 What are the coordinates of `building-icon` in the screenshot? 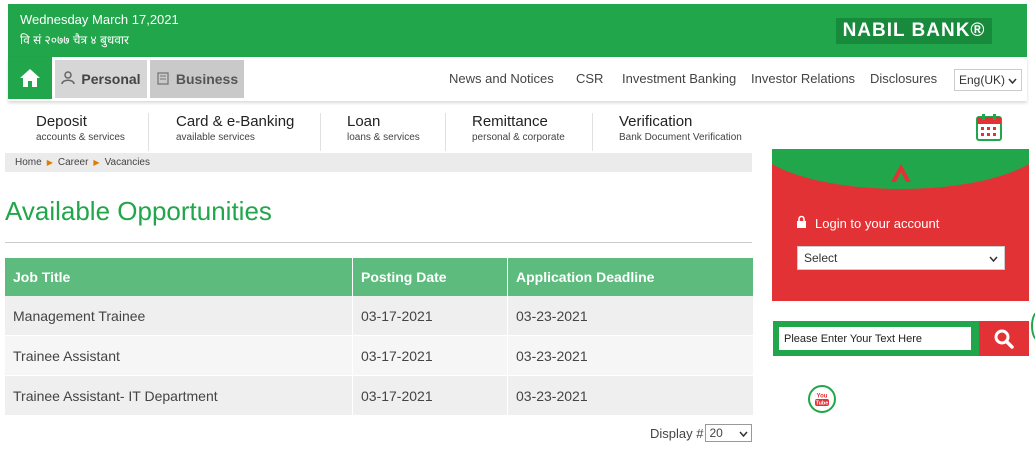 It's located at (163, 79).